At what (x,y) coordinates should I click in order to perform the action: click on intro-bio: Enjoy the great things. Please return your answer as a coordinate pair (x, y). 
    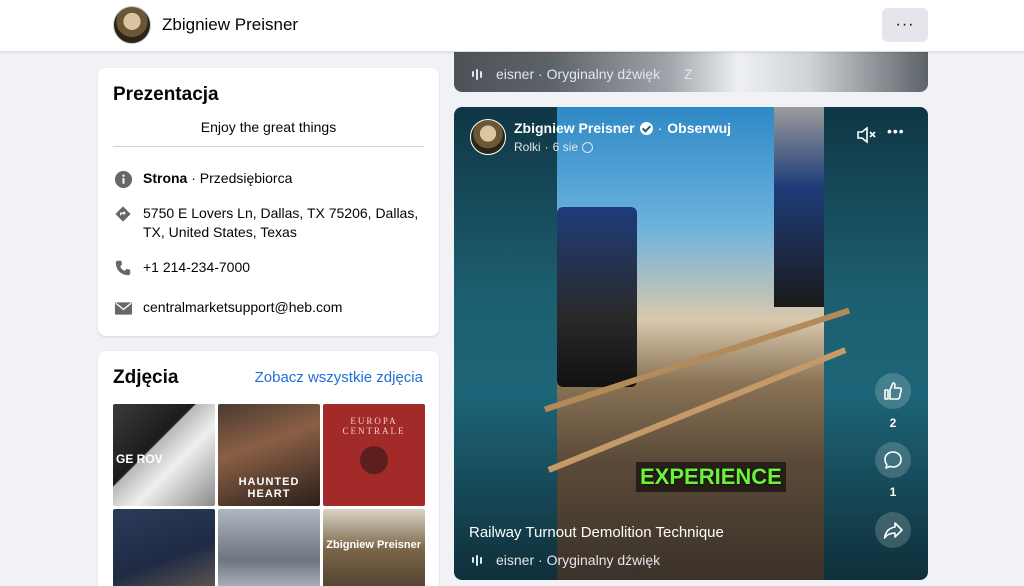
    Looking at the image, I should click on (268, 127).